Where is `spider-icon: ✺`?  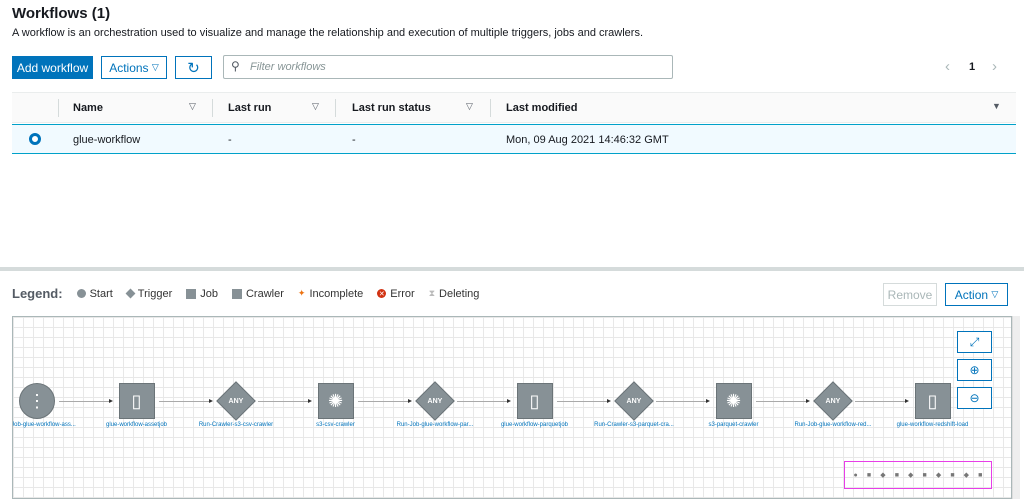
spider-icon: ✺ is located at coordinates (733, 400).